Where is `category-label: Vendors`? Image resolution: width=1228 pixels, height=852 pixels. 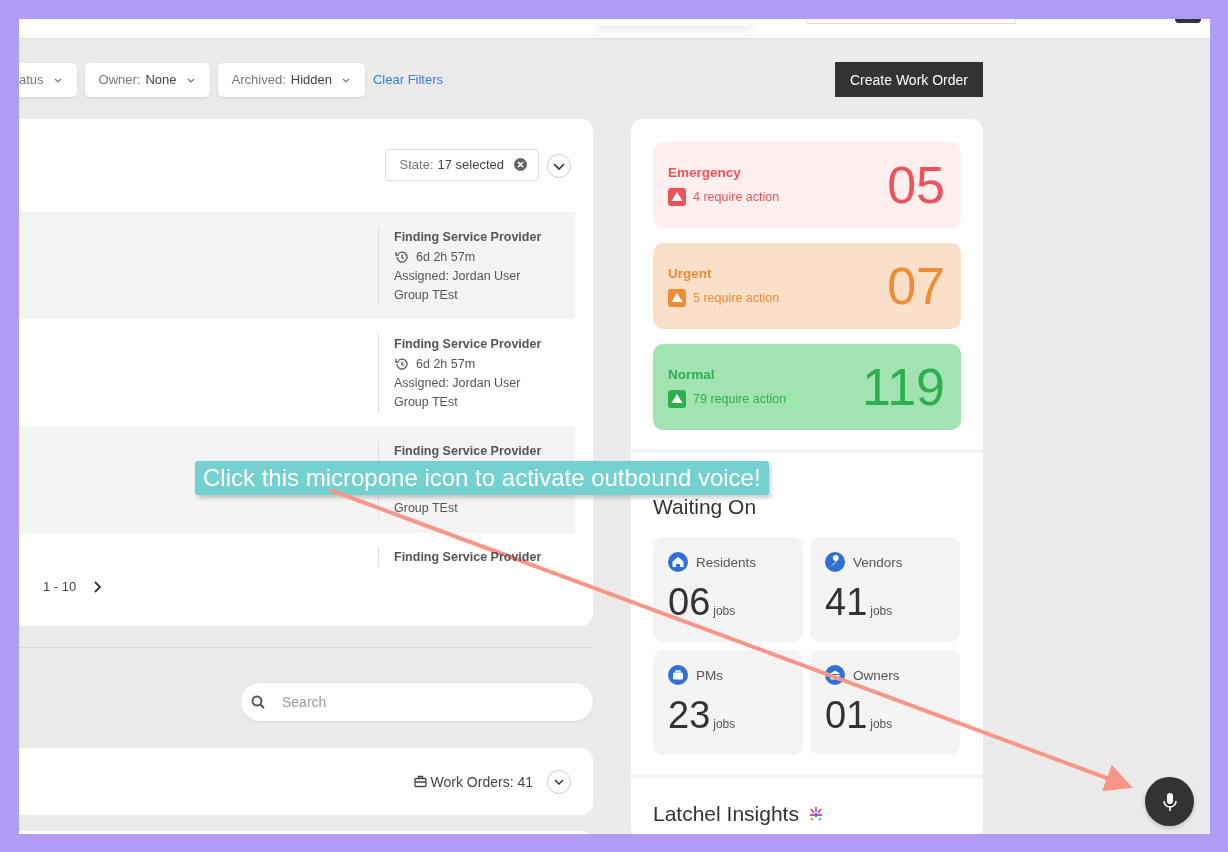 category-label: Vendors is located at coordinates (878, 562).